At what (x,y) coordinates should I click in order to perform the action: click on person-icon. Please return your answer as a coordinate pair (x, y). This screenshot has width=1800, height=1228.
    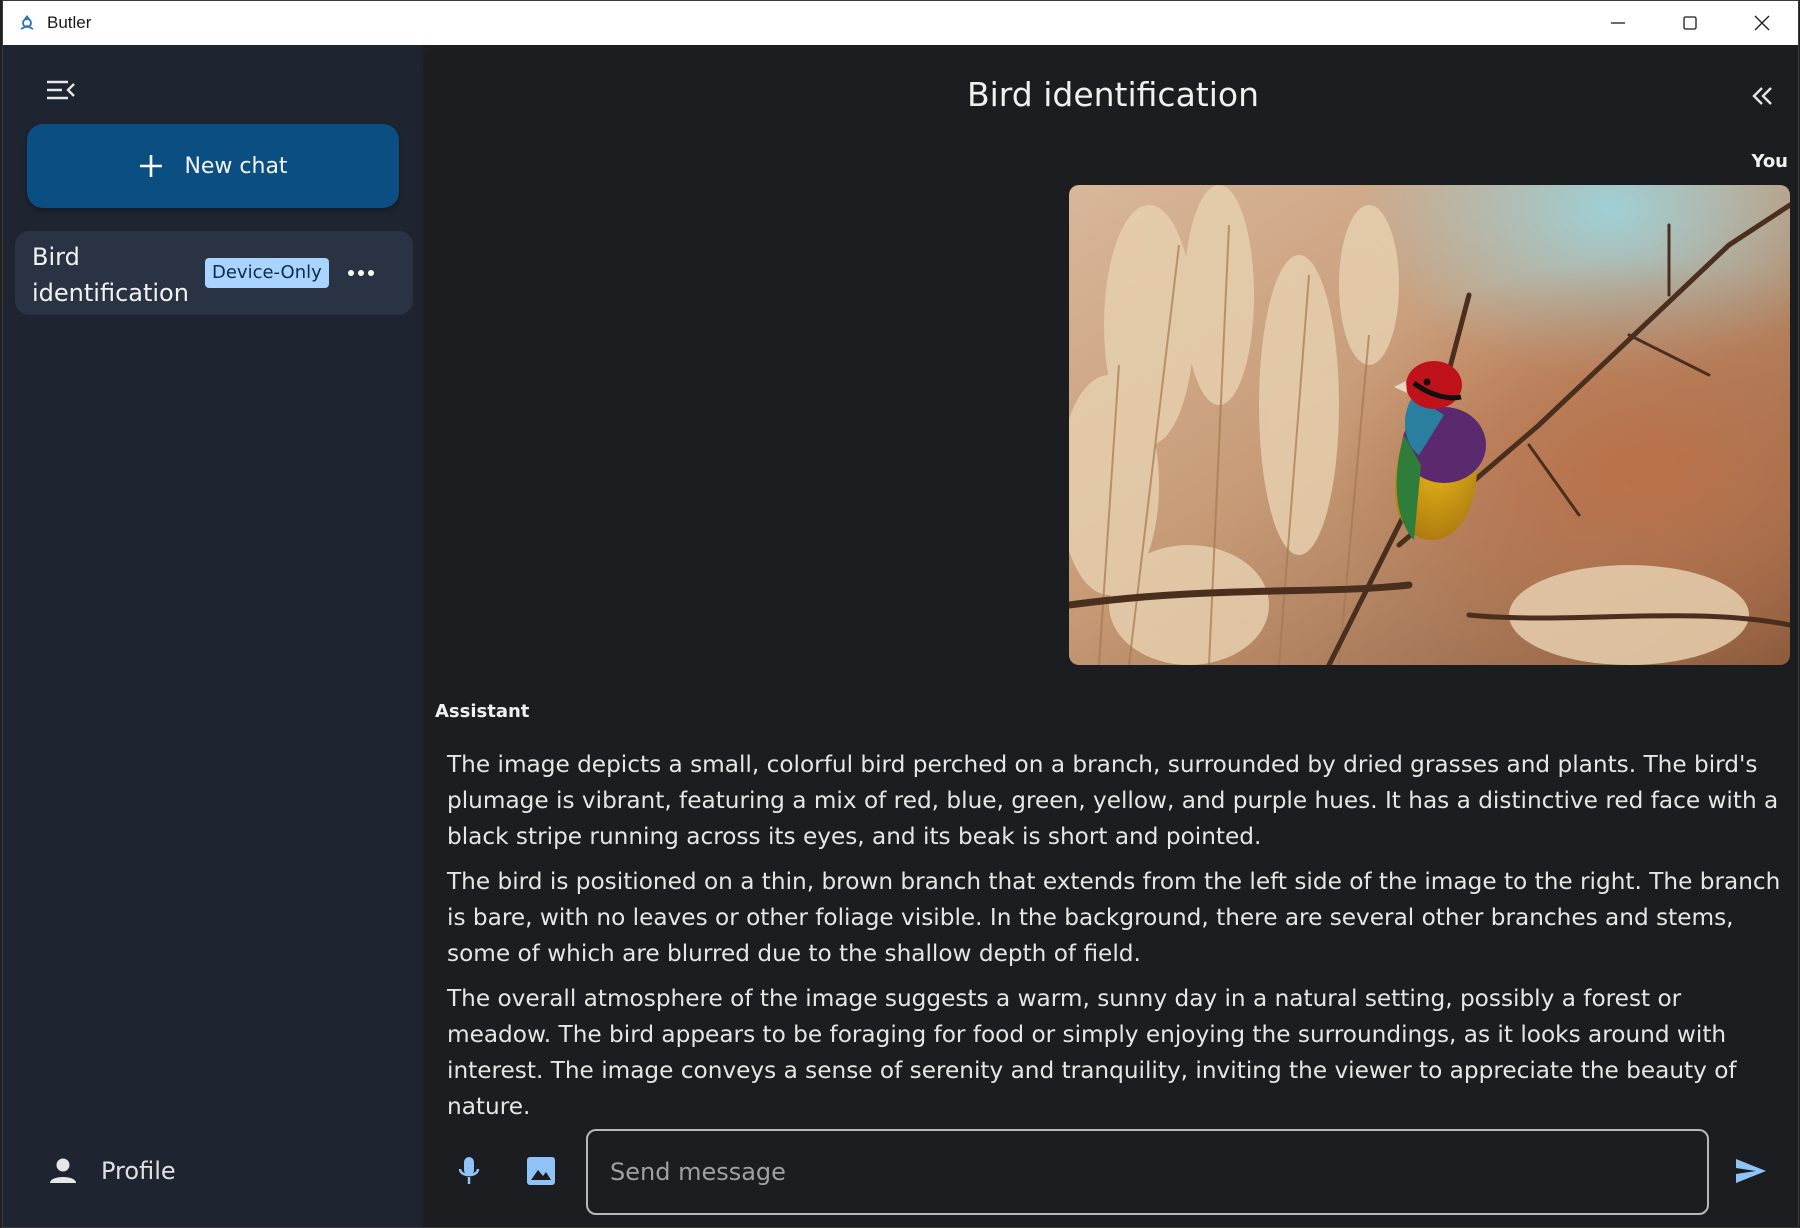
    Looking at the image, I should click on (63, 1170).